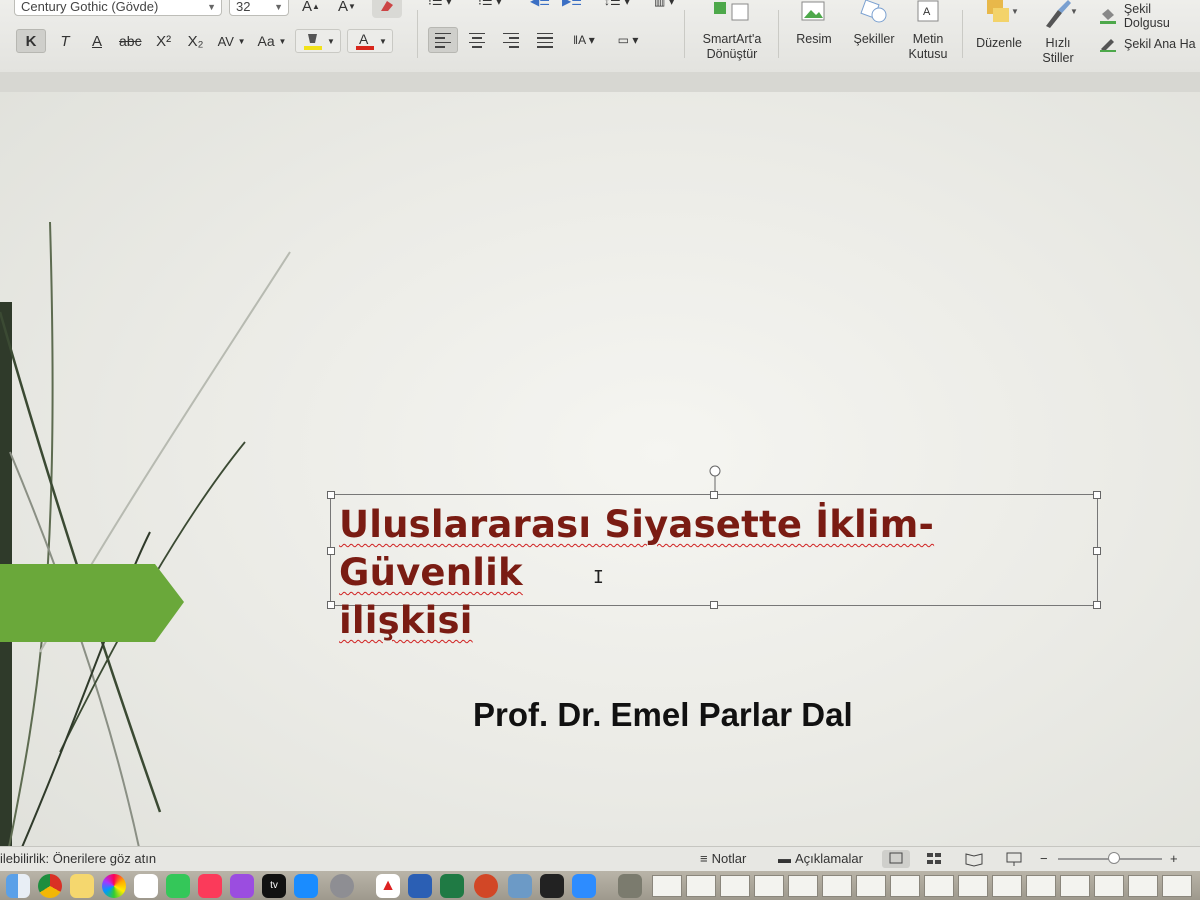 This screenshot has width=1200, height=900. I want to click on svg-text: A, so click(927, 12).